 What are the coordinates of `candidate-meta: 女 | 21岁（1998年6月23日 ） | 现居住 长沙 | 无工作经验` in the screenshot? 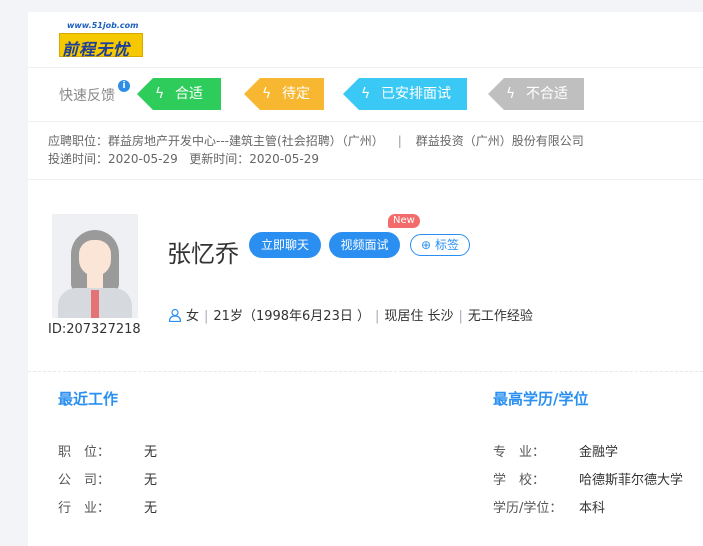 It's located at (350, 314).